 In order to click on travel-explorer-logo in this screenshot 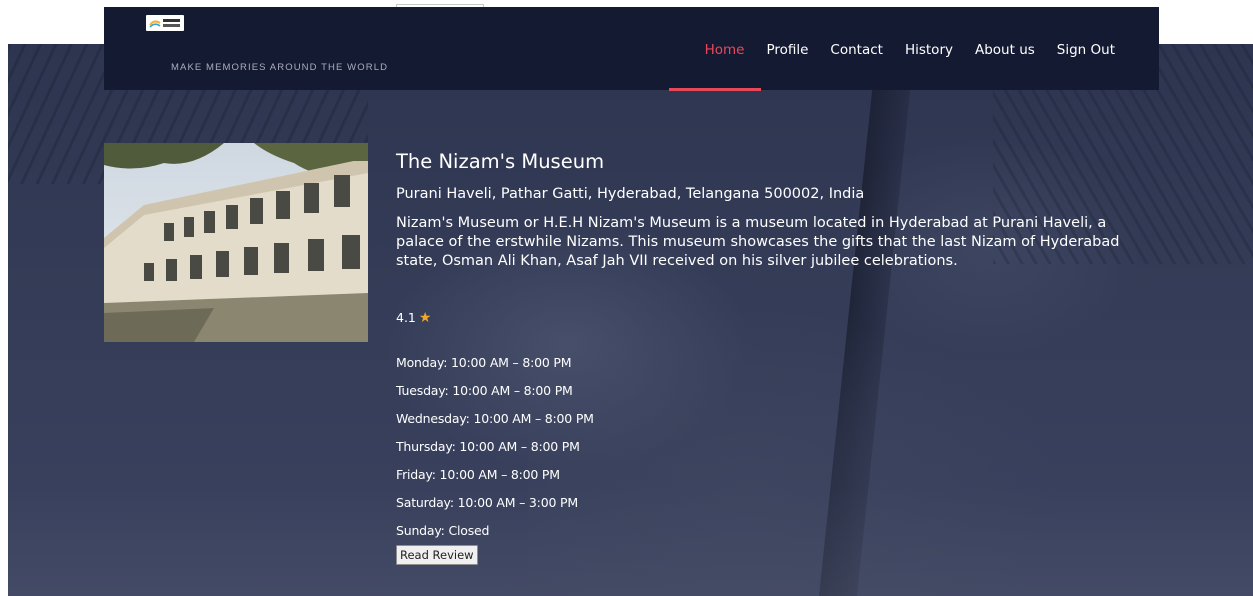, I will do `click(165, 23)`.